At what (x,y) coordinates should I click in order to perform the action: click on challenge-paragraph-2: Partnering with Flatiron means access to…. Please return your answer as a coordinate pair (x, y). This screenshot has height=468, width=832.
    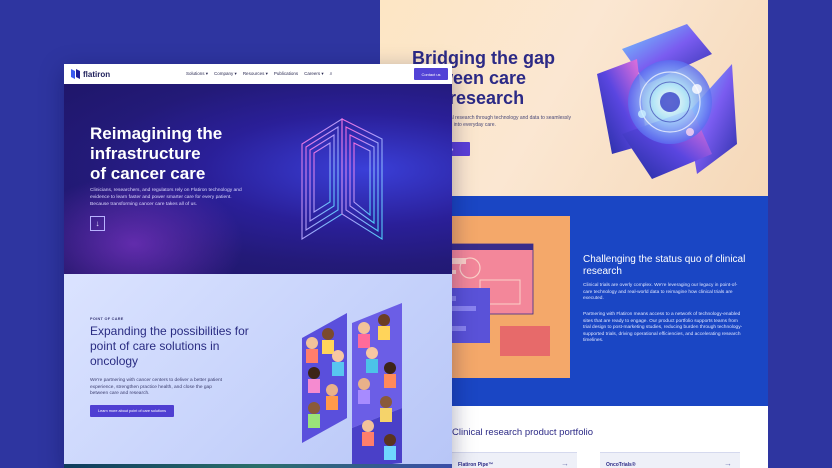
    Looking at the image, I should click on (663, 327).